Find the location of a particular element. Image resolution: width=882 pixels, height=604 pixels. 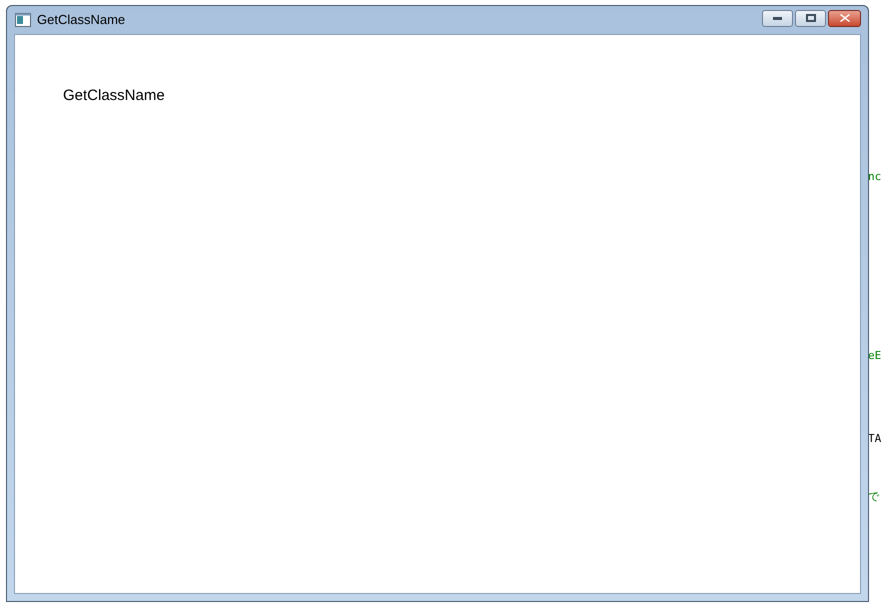

close-button is located at coordinates (844, 18).